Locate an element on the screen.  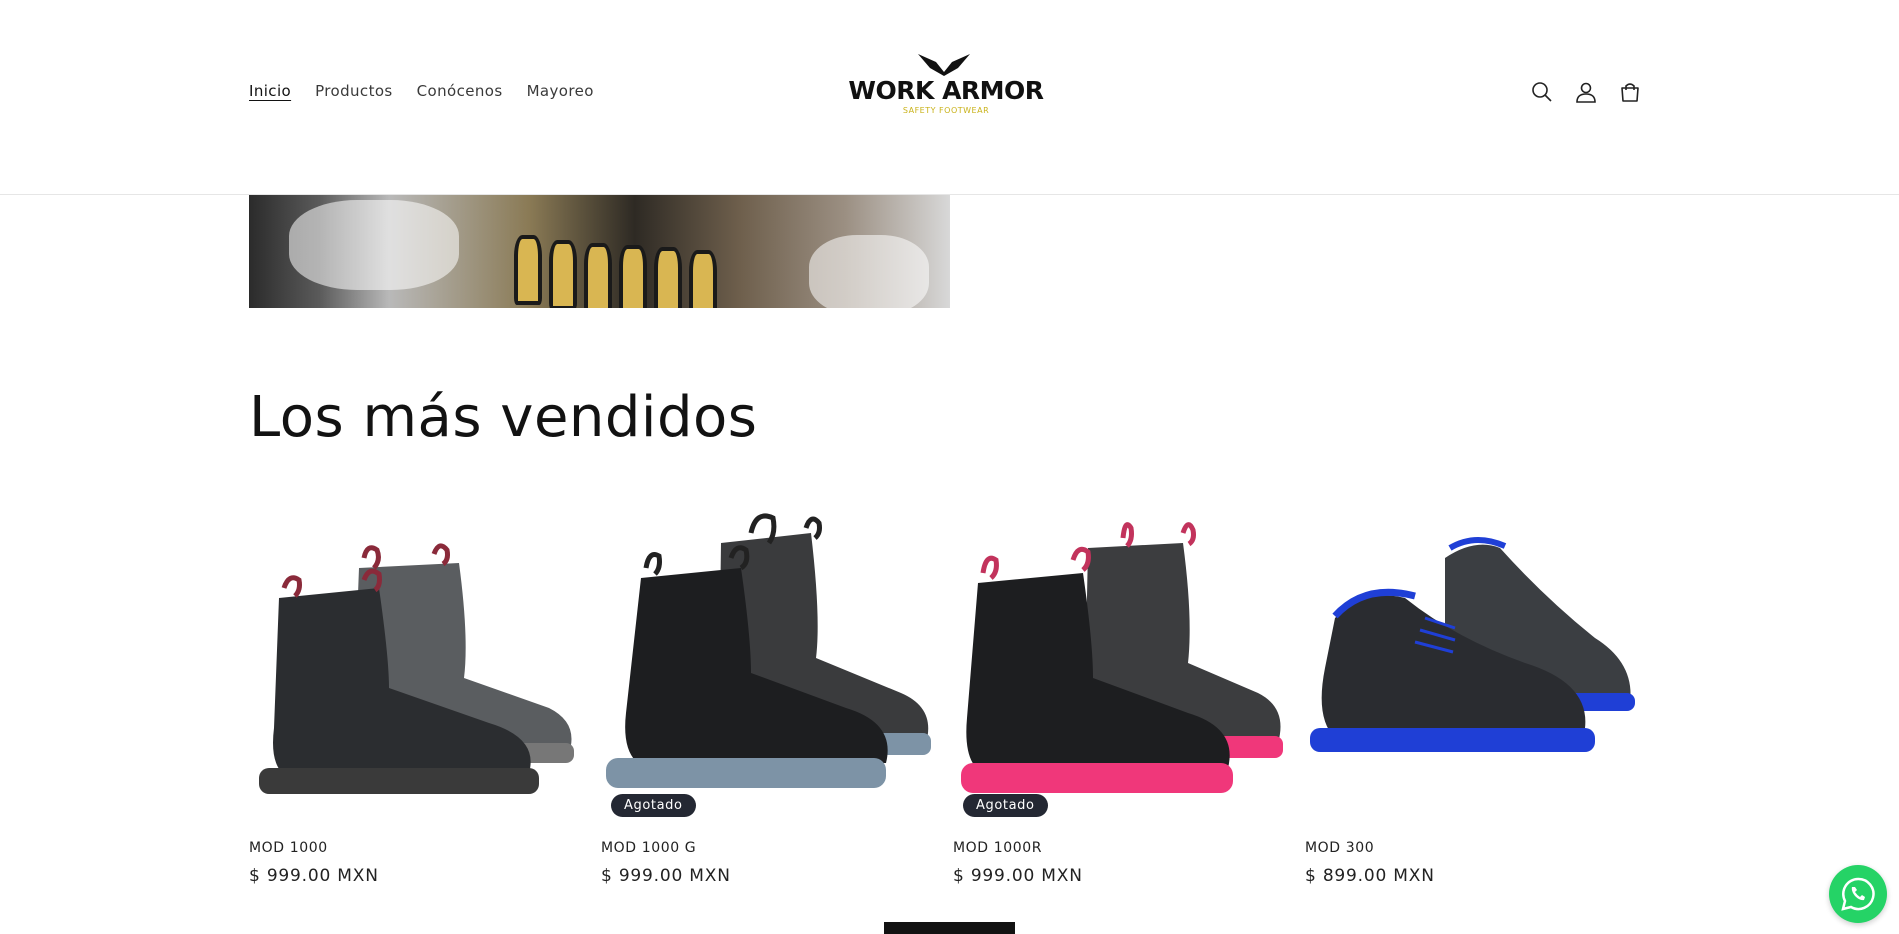
product-title: MOD 300 is located at coordinates (1470, 848).